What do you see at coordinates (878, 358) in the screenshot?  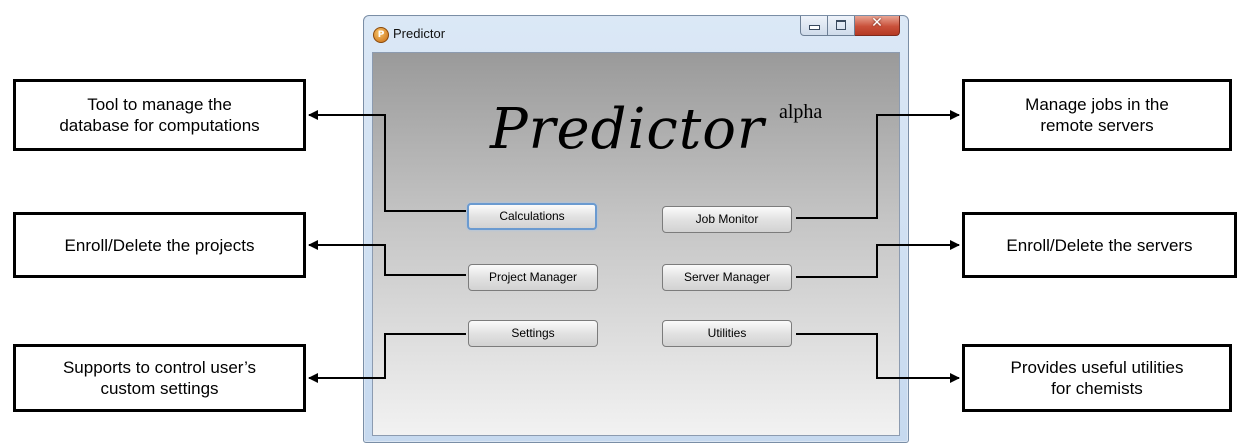 I see `connector-utilities` at bounding box center [878, 358].